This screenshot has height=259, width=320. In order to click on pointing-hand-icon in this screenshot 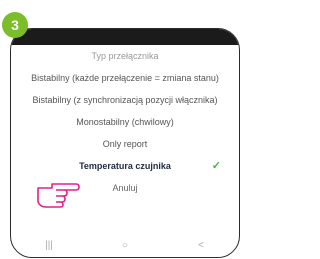, I will do `click(58, 195)`.